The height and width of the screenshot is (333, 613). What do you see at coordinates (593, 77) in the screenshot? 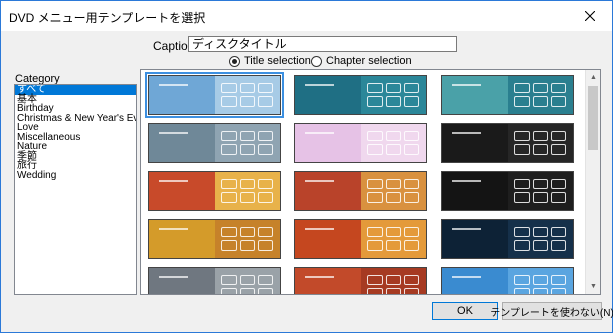
I see `scroll-up-arrow-icon: ▲` at bounding box center [593, 77].